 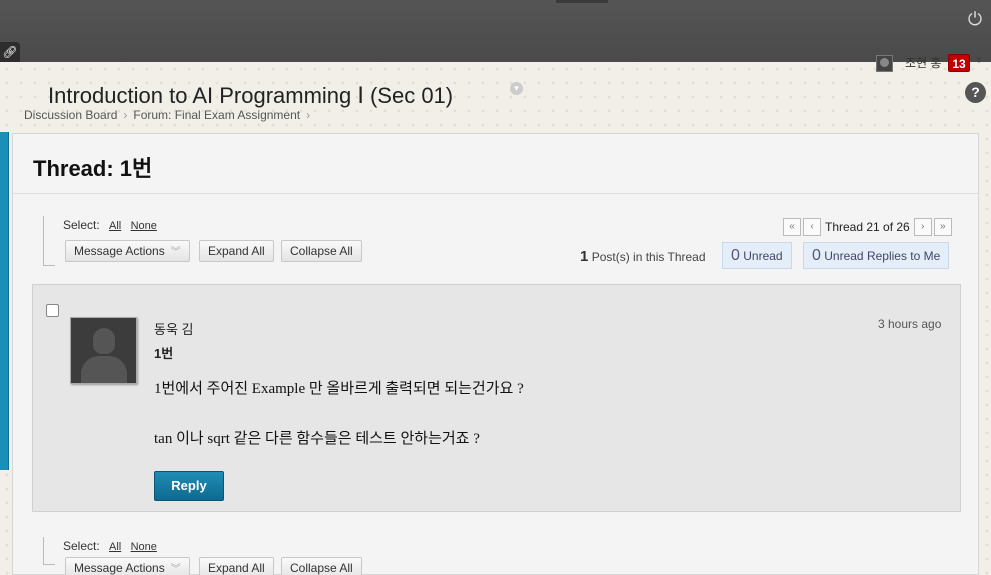 I want to click on post-body-line: 1번에서 주어진 Example 만 올바르게 출력되면 되는건가요 ?, so click(x=339, y=389).